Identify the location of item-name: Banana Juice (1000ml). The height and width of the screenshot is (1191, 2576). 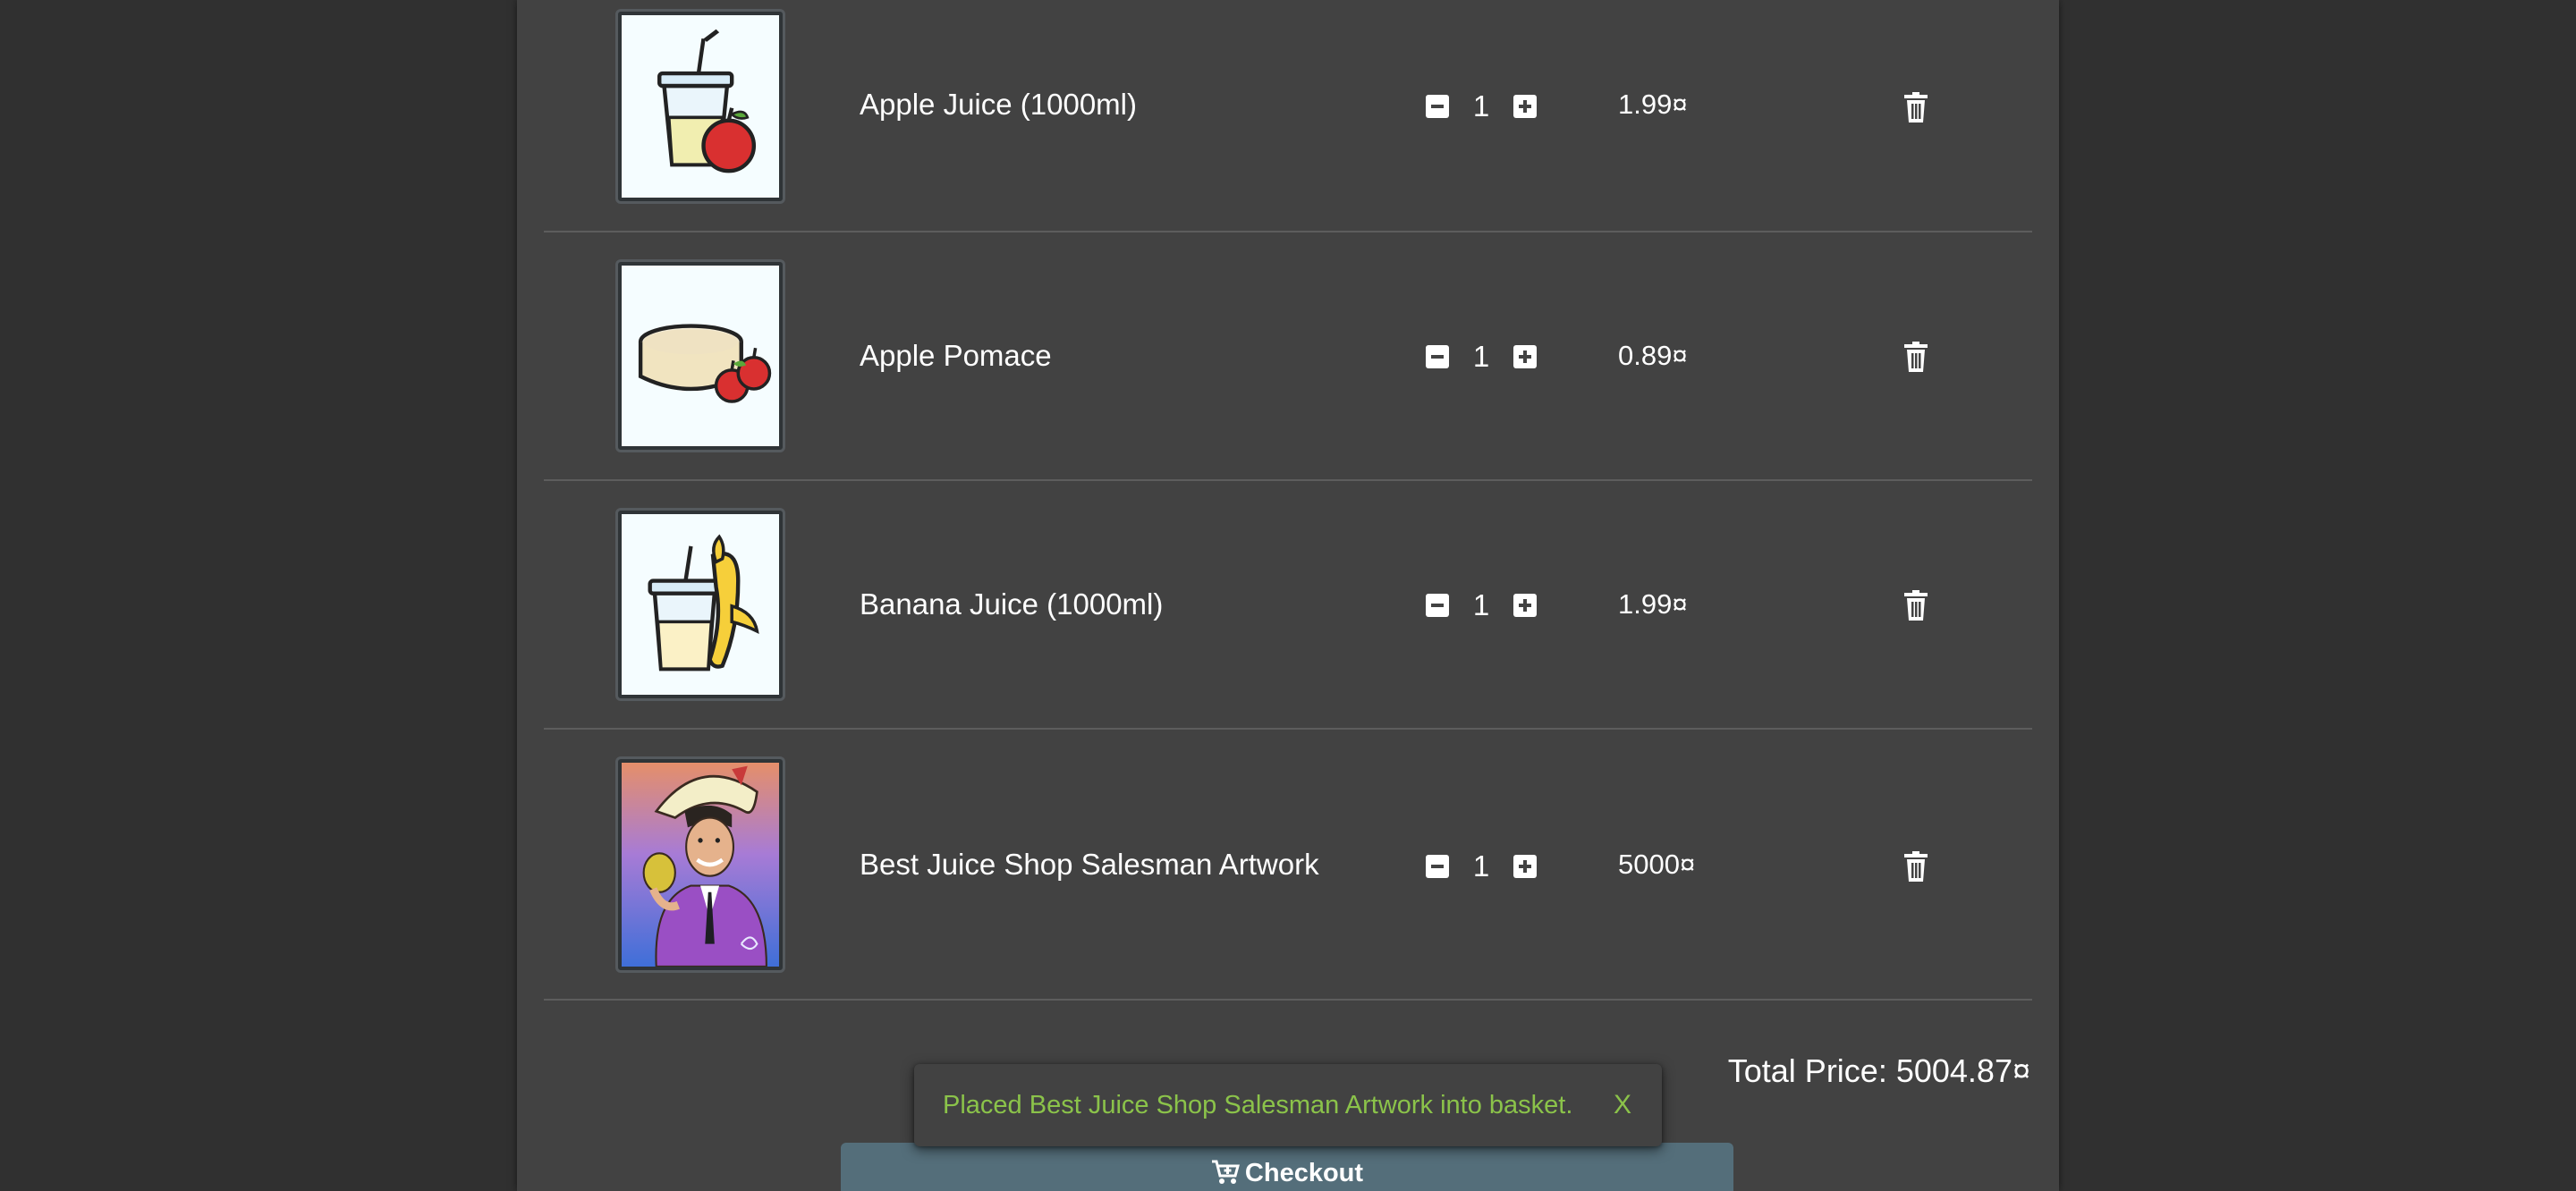
(1012, 604).